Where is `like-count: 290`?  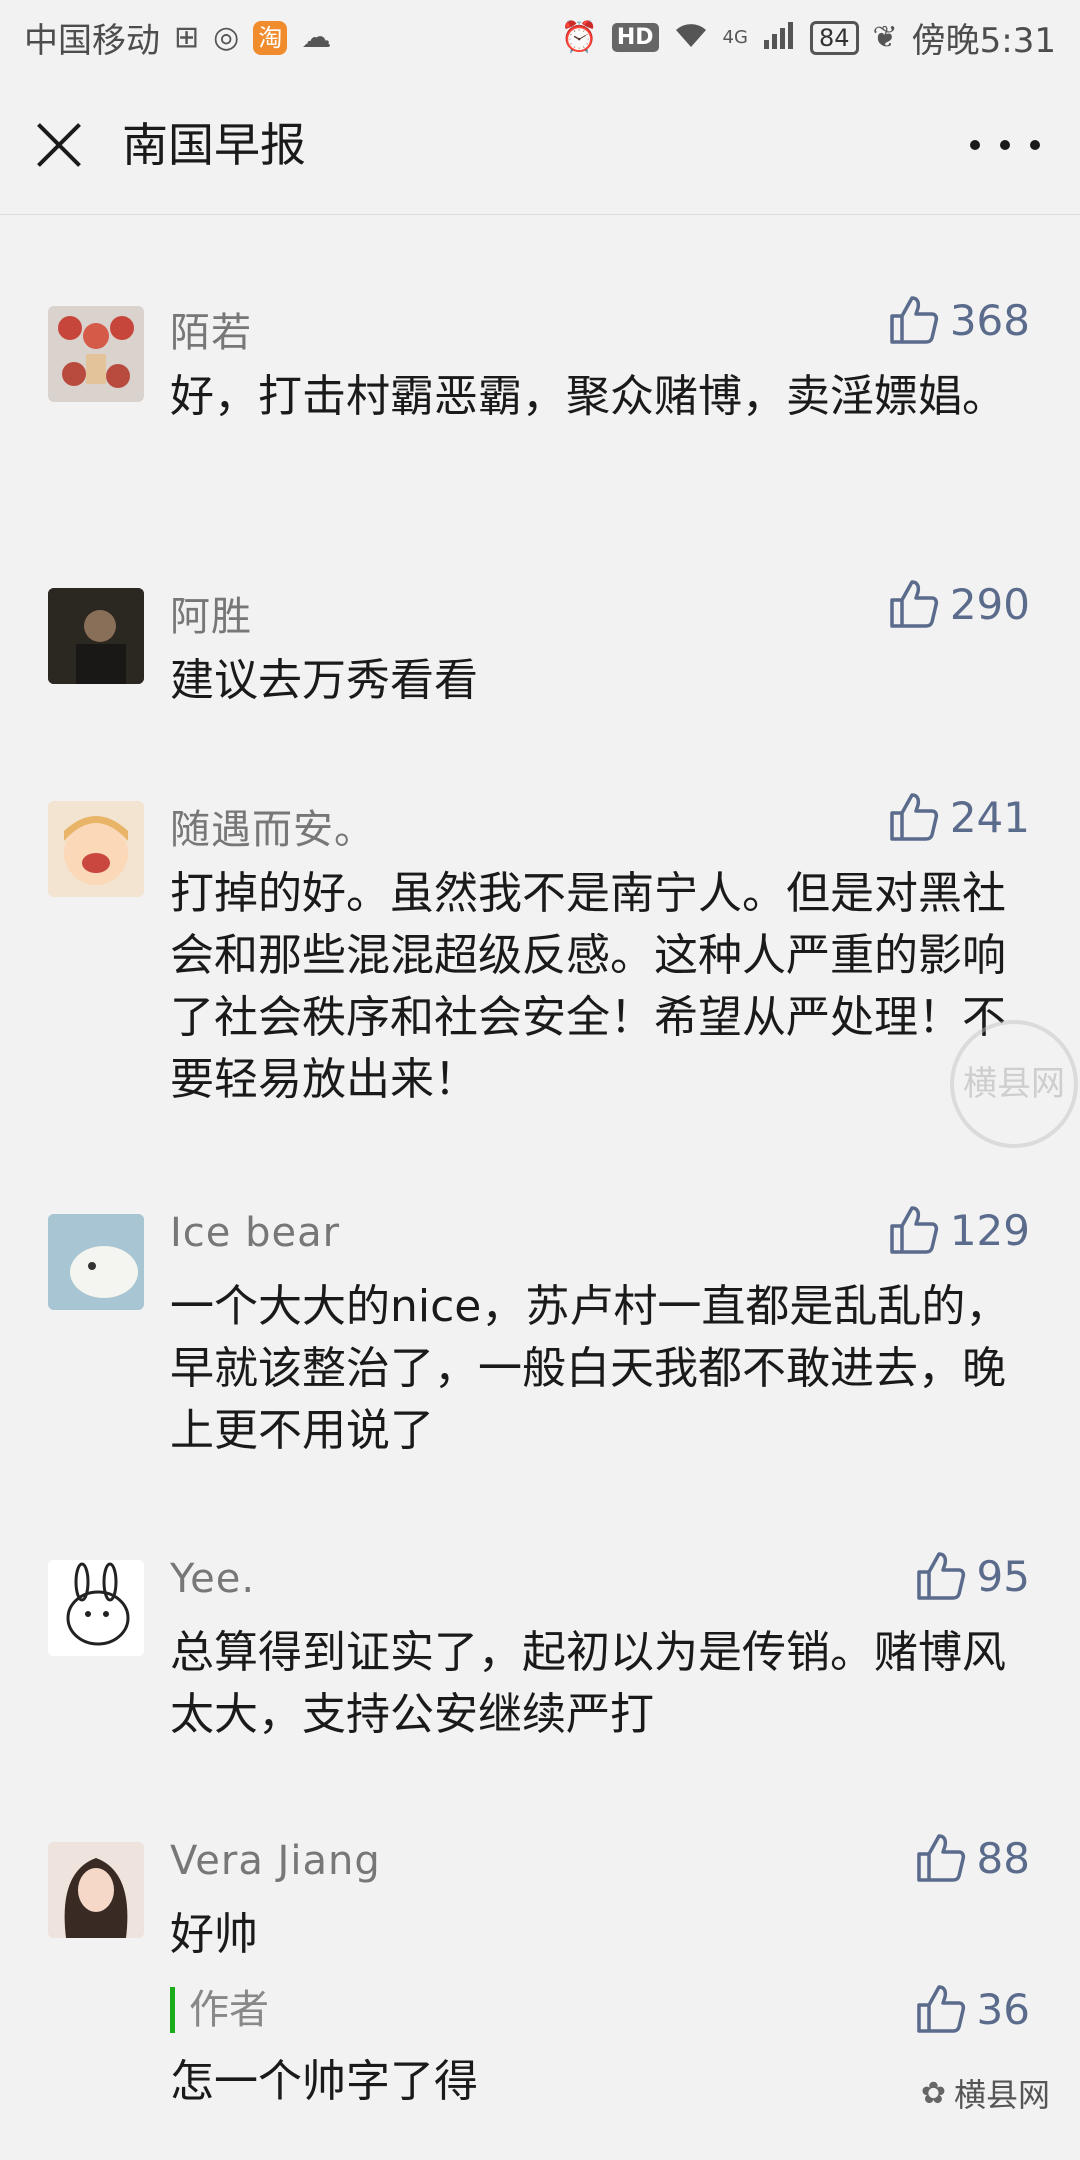 like-count: 290 is located at coordinates (989, 604).